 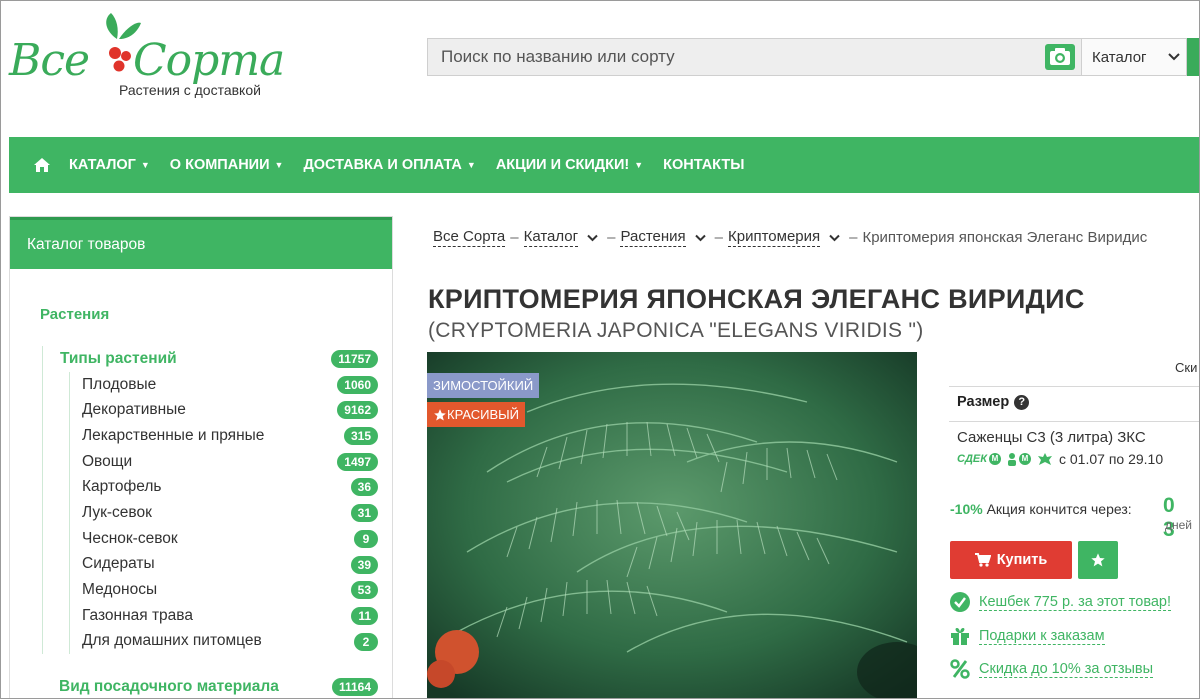 What do you see at coordinates (1022, 402) in the screenshot?
I see `help-icon: ?` at bounding box center [1022, 402].